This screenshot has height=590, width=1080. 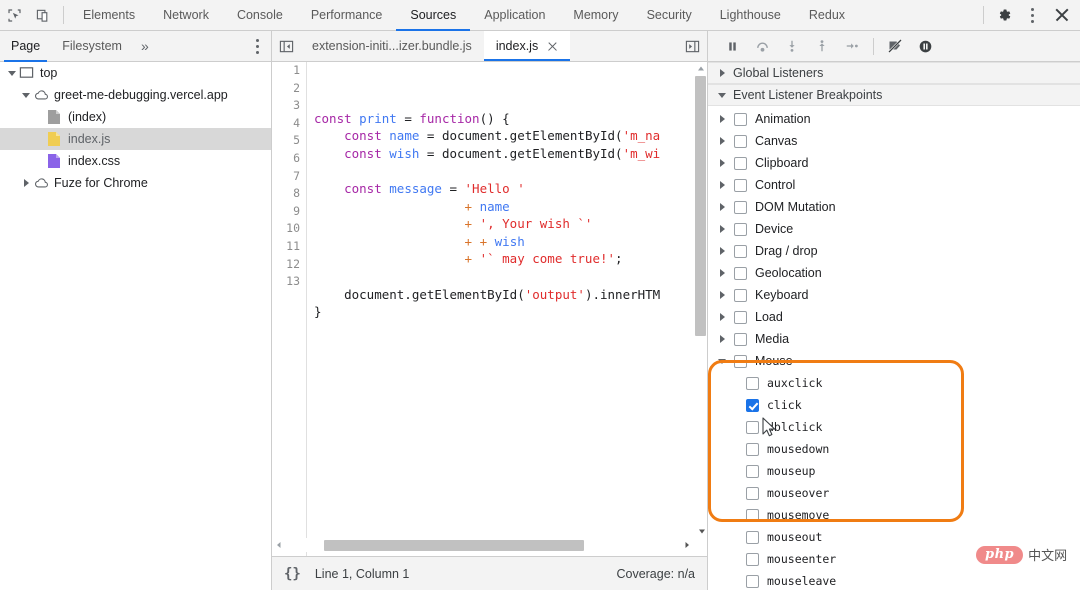 I want to click on breakpoint-category-animation: Animation, so click(x=894, y=119).